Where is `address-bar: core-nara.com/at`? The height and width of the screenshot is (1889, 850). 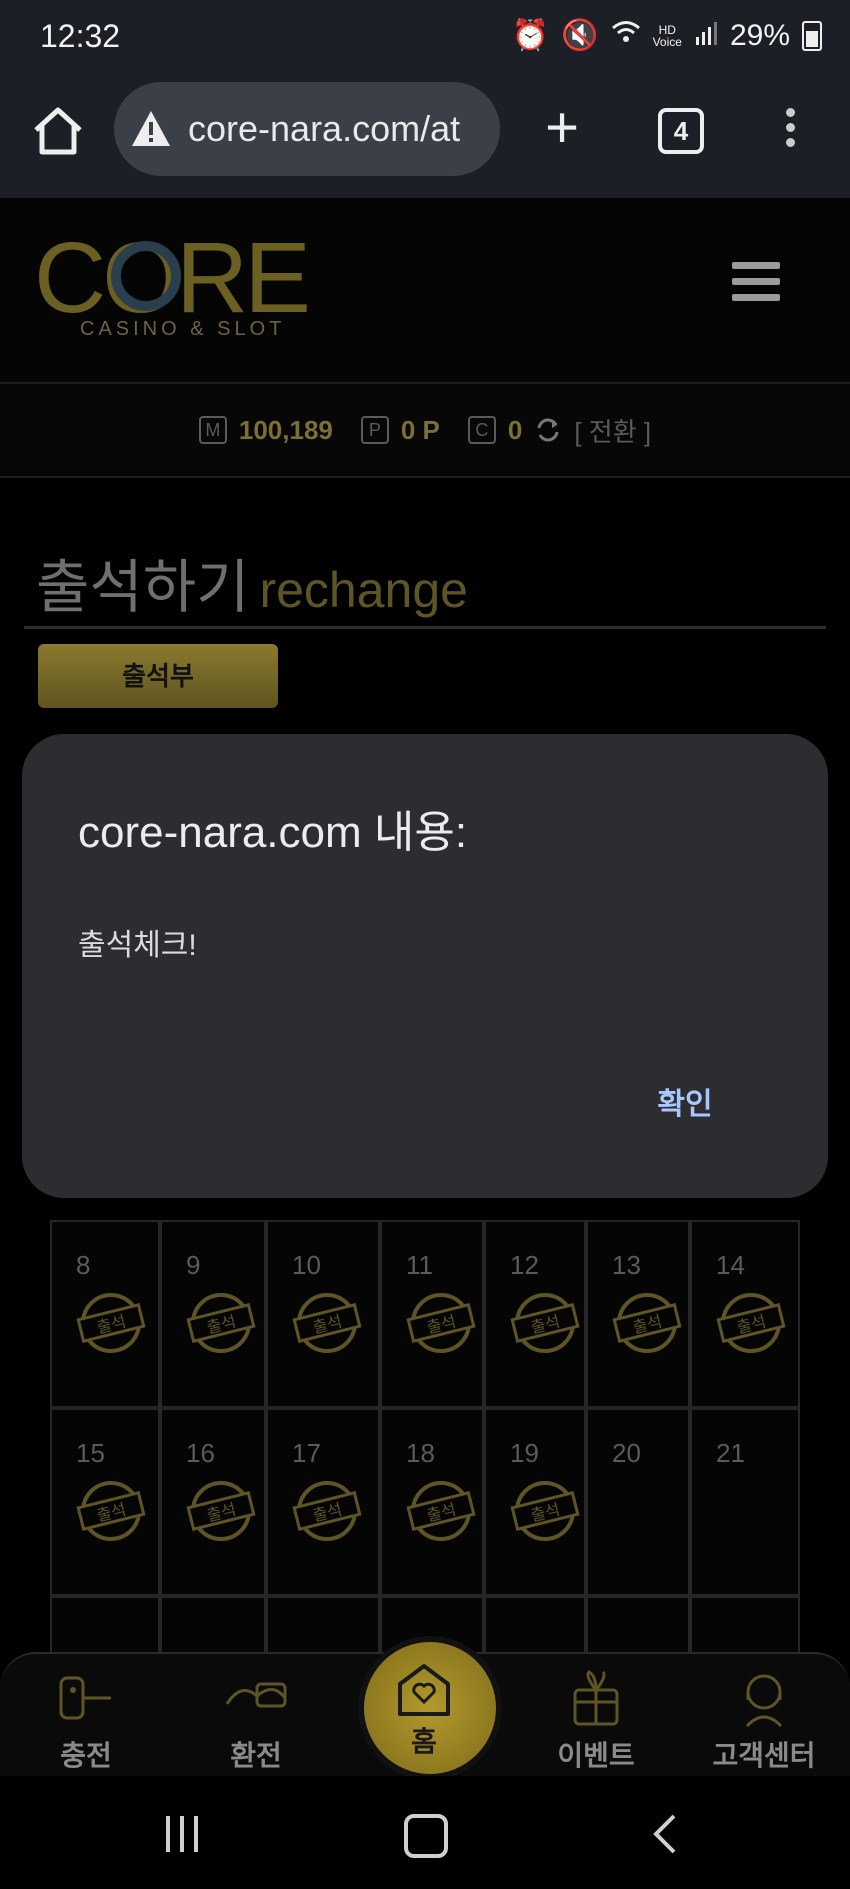 address-bar: core-nara.com/at is located at coordinates (307, 129).